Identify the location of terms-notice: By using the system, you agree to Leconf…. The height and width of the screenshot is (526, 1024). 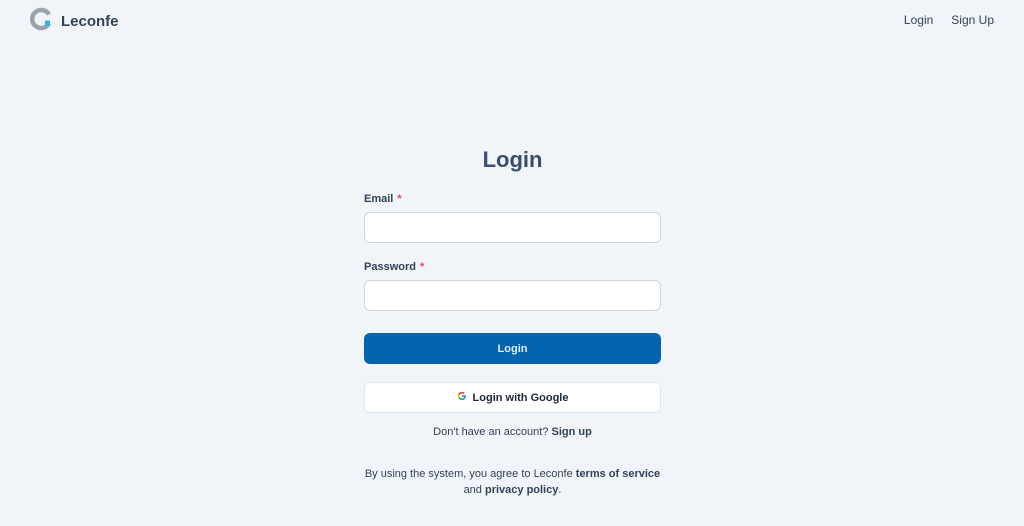
(512, 482).